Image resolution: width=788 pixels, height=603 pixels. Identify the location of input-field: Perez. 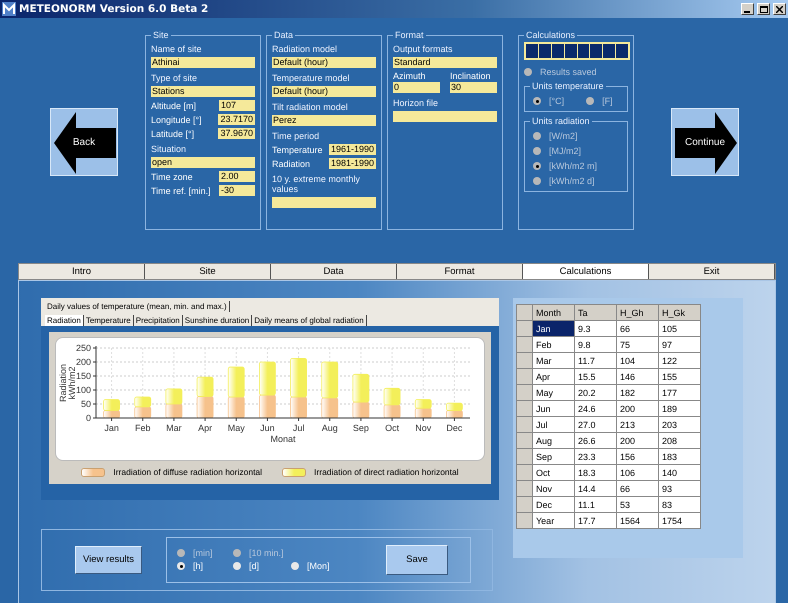
(324, 120).